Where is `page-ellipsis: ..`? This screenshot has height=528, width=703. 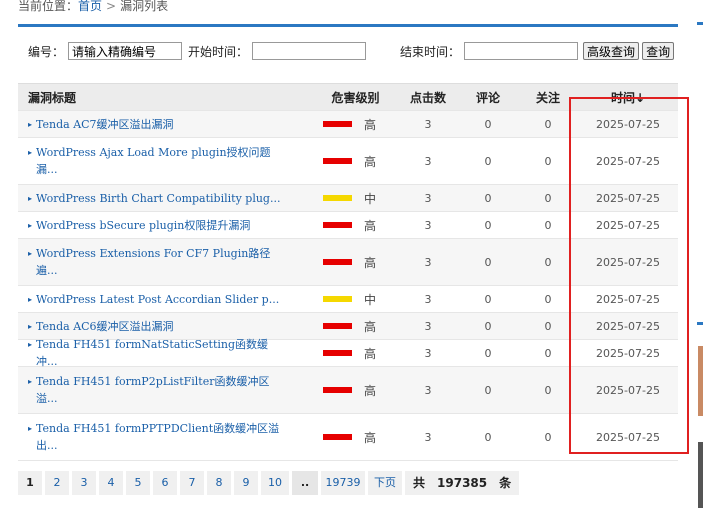
page-ellipsis: .. is located at coordinates (305, 483).